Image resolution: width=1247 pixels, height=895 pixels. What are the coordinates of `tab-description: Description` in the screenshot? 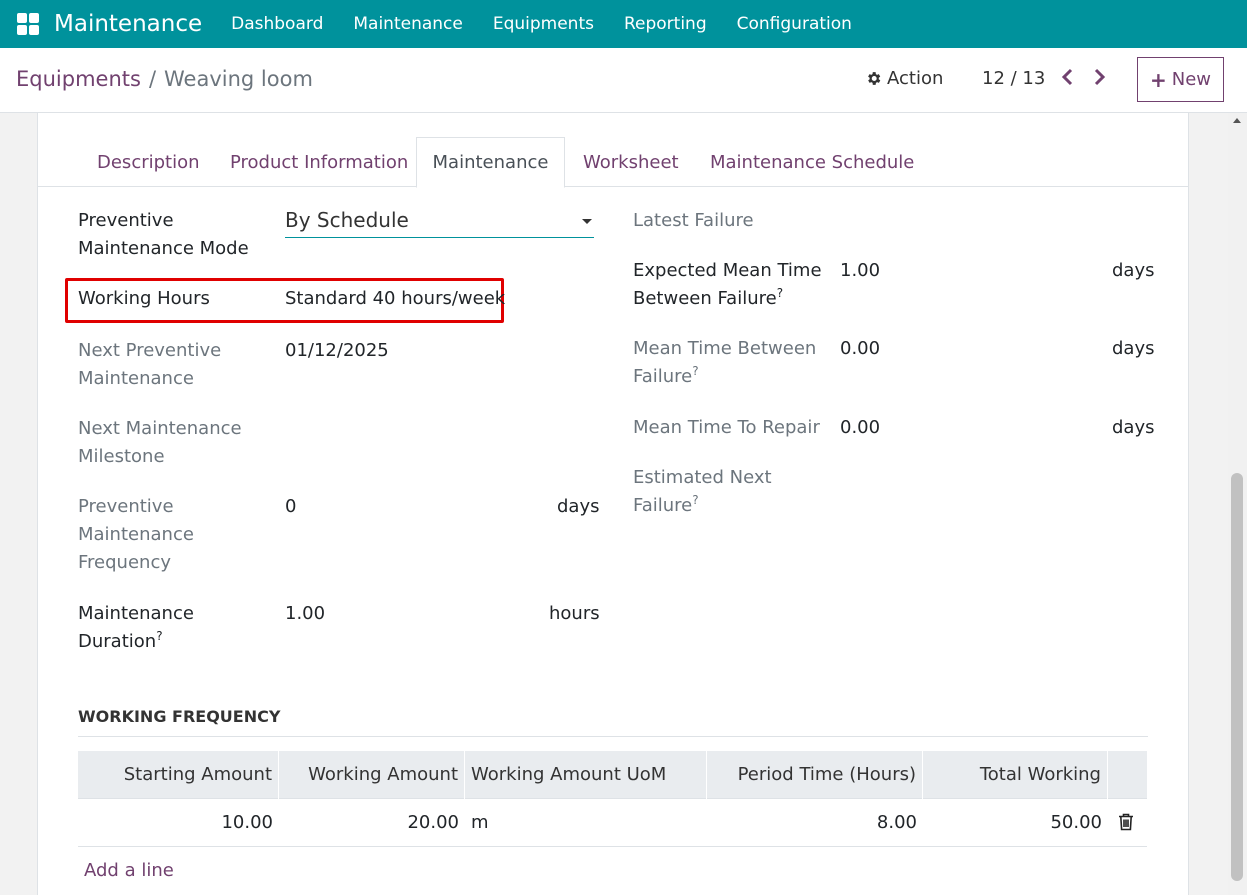 It's located at (148, 162).